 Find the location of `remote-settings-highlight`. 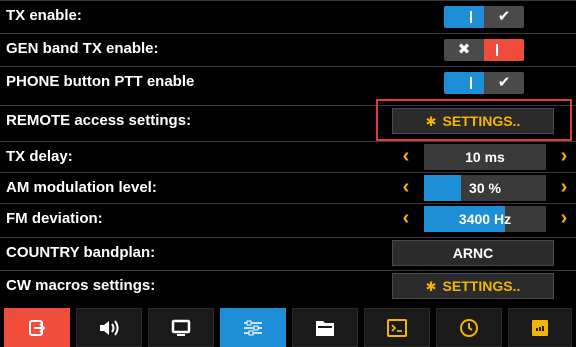

remote-settings-highlight is located at coordinates (474, 120).